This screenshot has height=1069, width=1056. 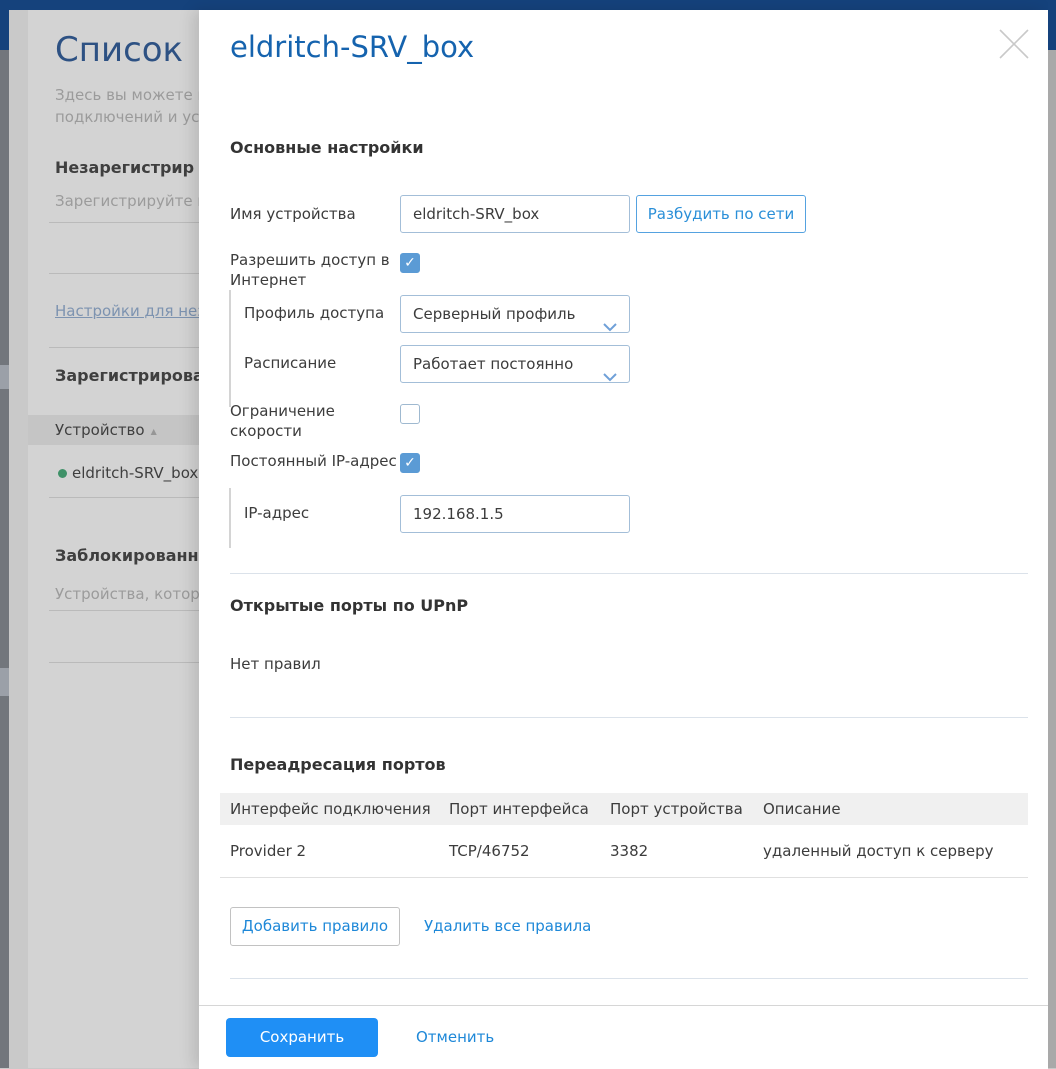 I want to click on blocked-devices-text: Устройства, которы, so click(x=127, y=594).